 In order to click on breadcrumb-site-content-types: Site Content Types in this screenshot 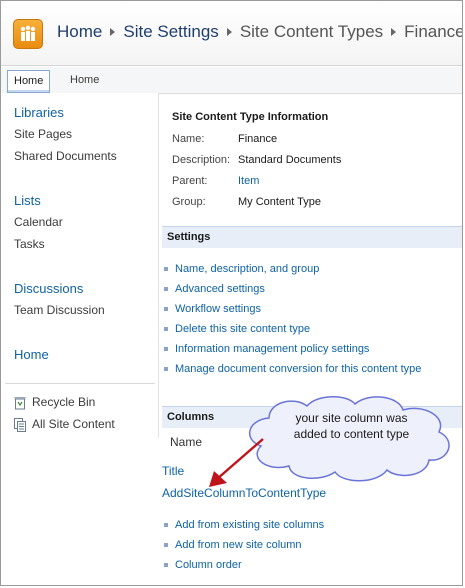, I will do `click(311, 31)`.